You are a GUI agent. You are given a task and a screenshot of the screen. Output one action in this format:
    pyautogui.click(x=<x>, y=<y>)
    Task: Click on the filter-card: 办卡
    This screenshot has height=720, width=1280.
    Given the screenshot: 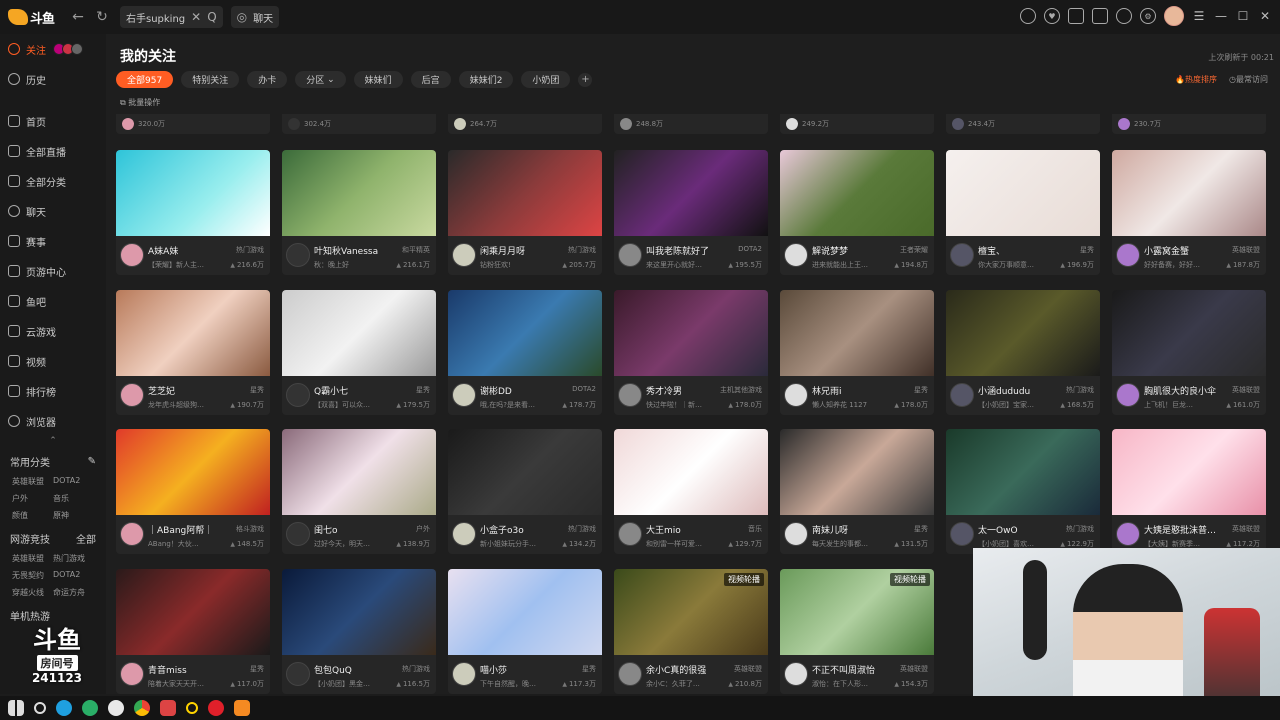 What is the action you would take?
    pyautogui.click(x=267, y=79)
    